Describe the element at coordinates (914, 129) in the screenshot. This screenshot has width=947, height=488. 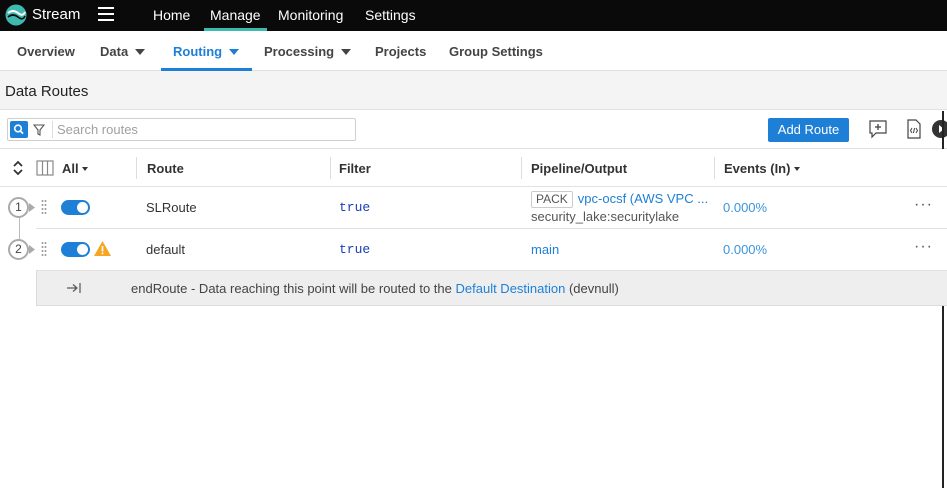
I see `code-file-icon` at that location.